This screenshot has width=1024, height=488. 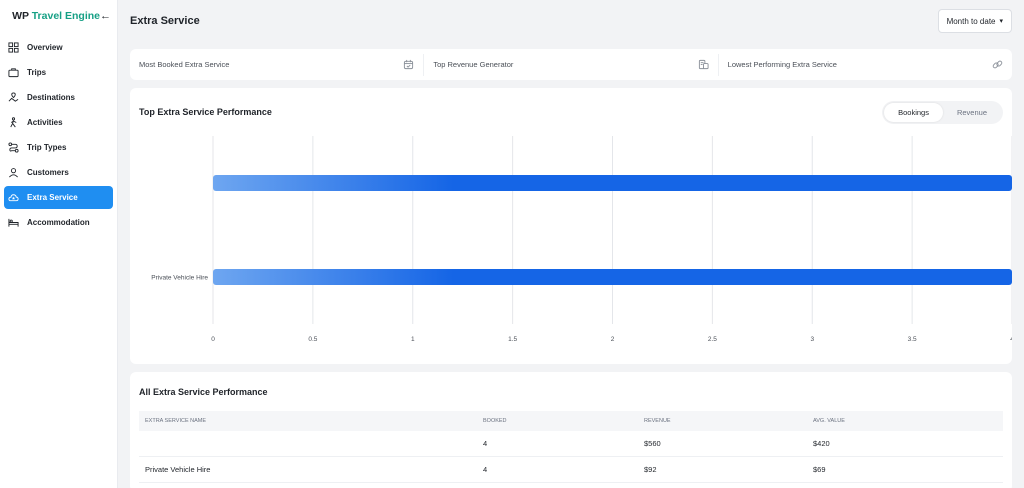 I want to click on x-tick-label: 3.5, so click(x=912, y=339).